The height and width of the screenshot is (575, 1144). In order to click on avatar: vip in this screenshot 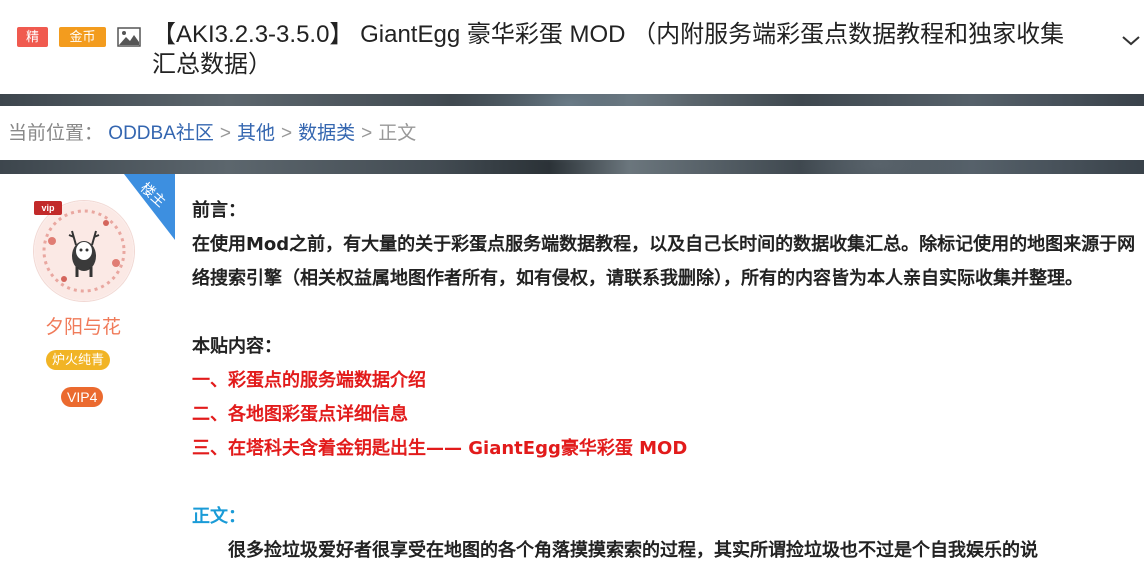, I will do `click(84, 251)`.